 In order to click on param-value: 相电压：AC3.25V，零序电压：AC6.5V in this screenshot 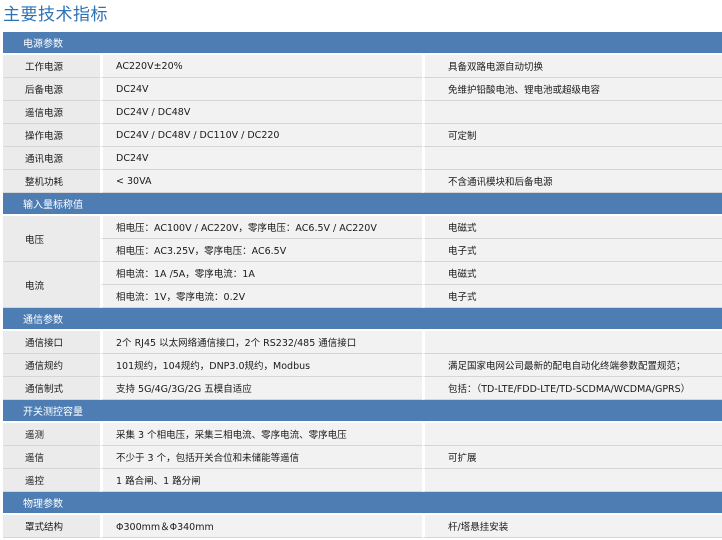, I will do `click(261, 250)`.